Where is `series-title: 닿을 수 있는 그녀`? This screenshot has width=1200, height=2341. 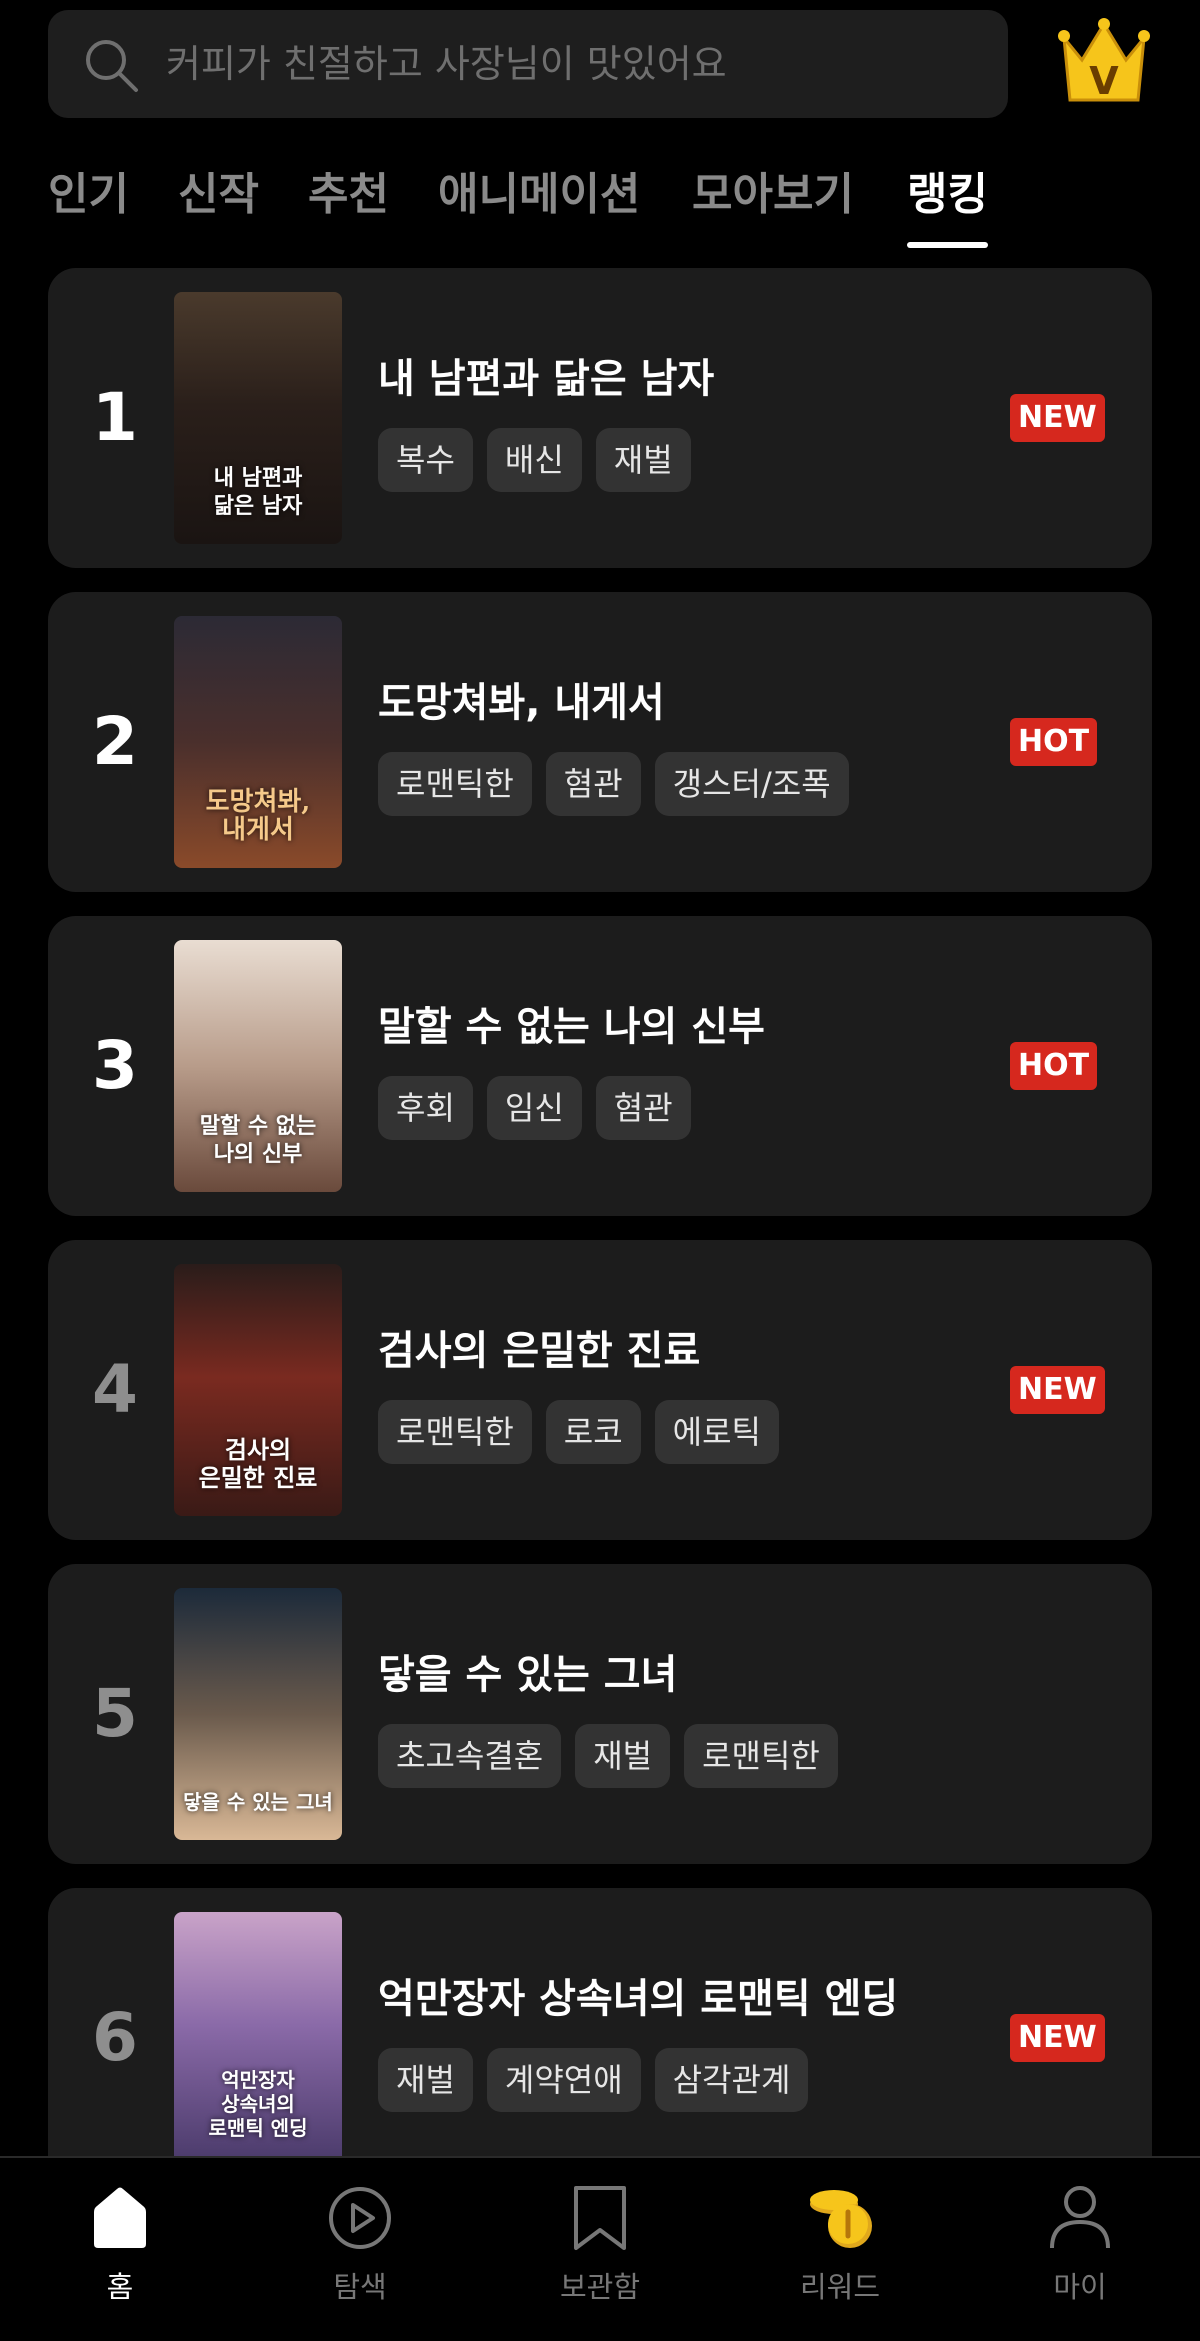 series-title: 닿을 수 있는 그녀 is located at coordinates (528, 1675).